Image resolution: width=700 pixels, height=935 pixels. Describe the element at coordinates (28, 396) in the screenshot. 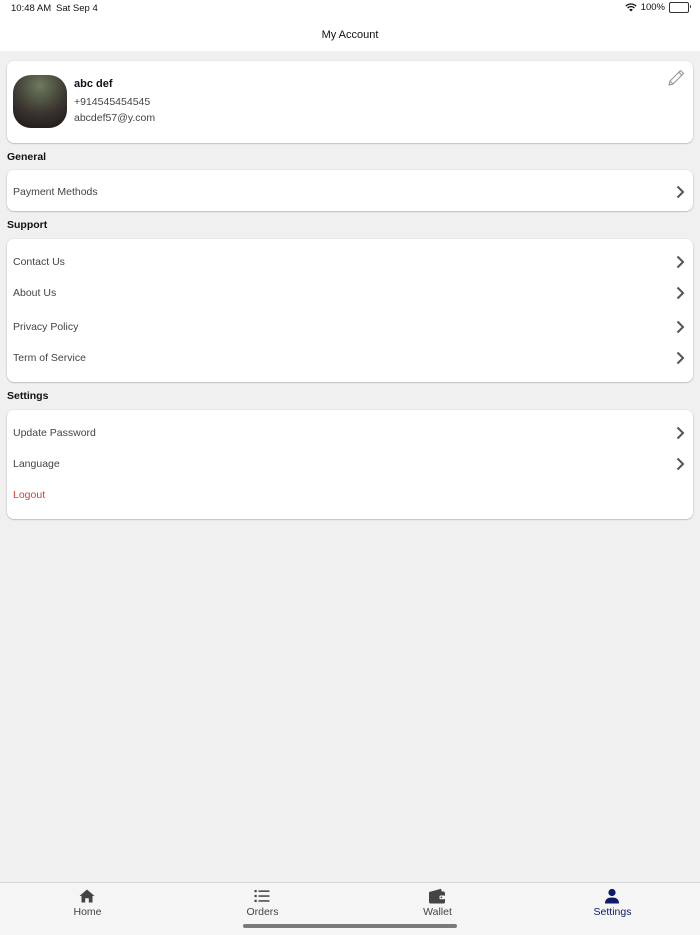

I see `section-title-settings: Settings` at that location.